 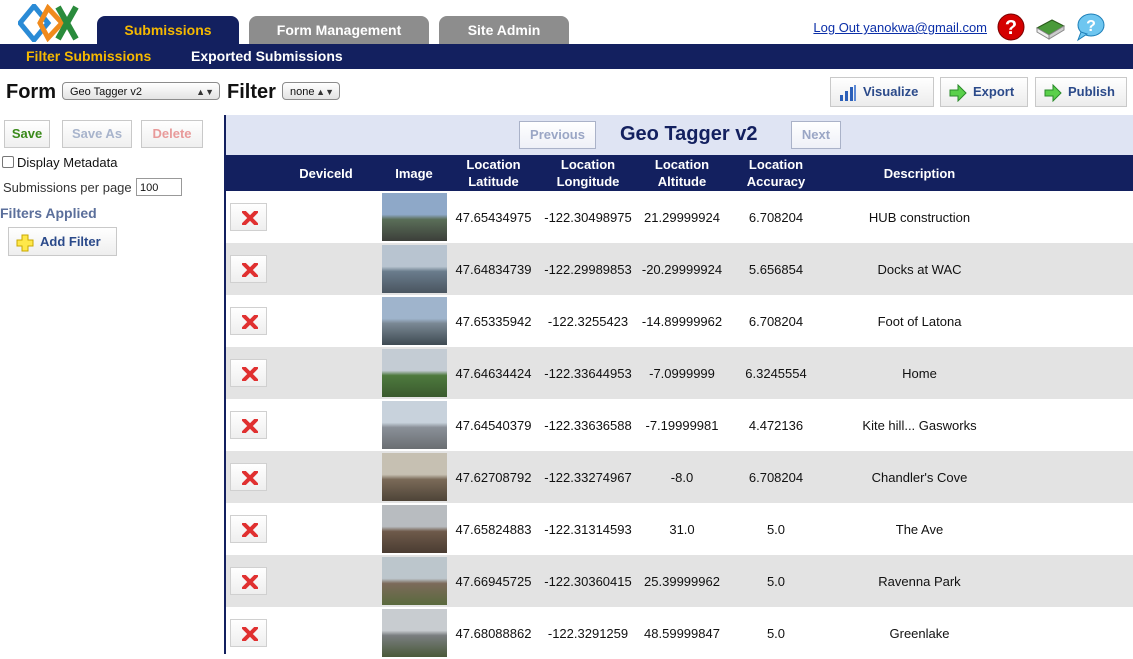 I want to click on add-filter-button: Add Filter, so click(x=62, y=241).